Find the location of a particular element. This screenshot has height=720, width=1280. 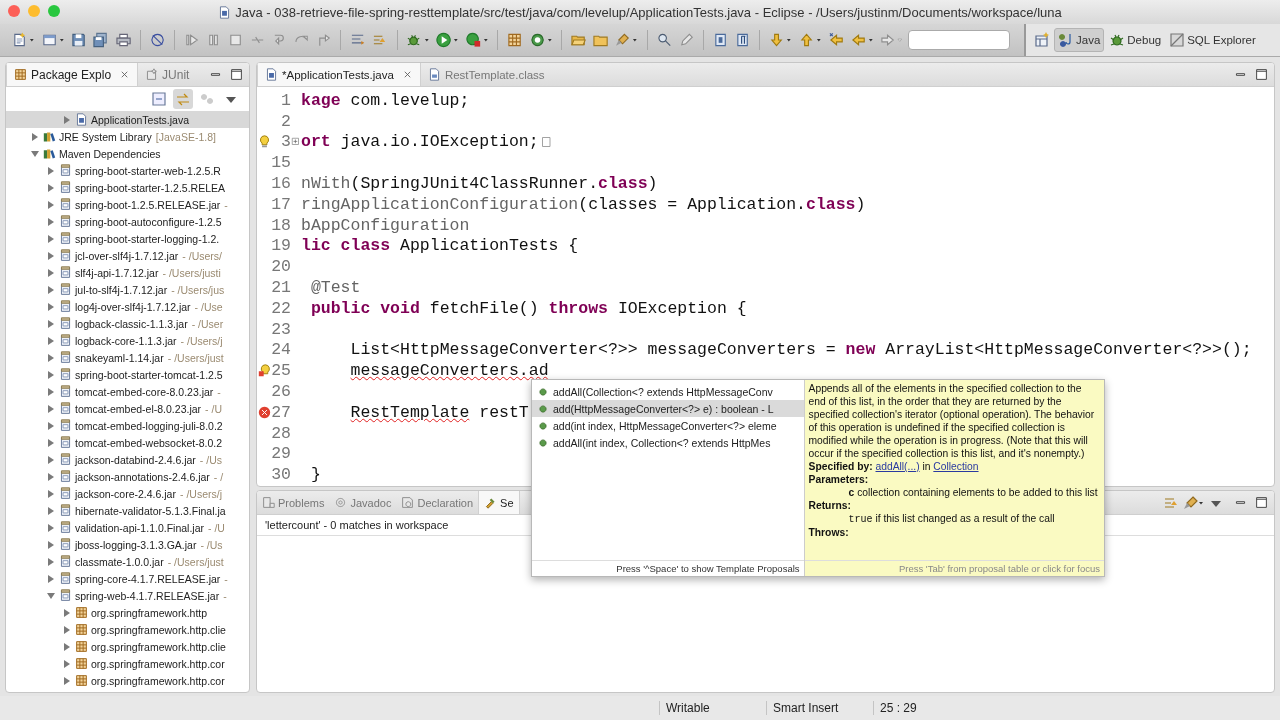

perspective-button: Debug is located at coordinates (1135, 40).